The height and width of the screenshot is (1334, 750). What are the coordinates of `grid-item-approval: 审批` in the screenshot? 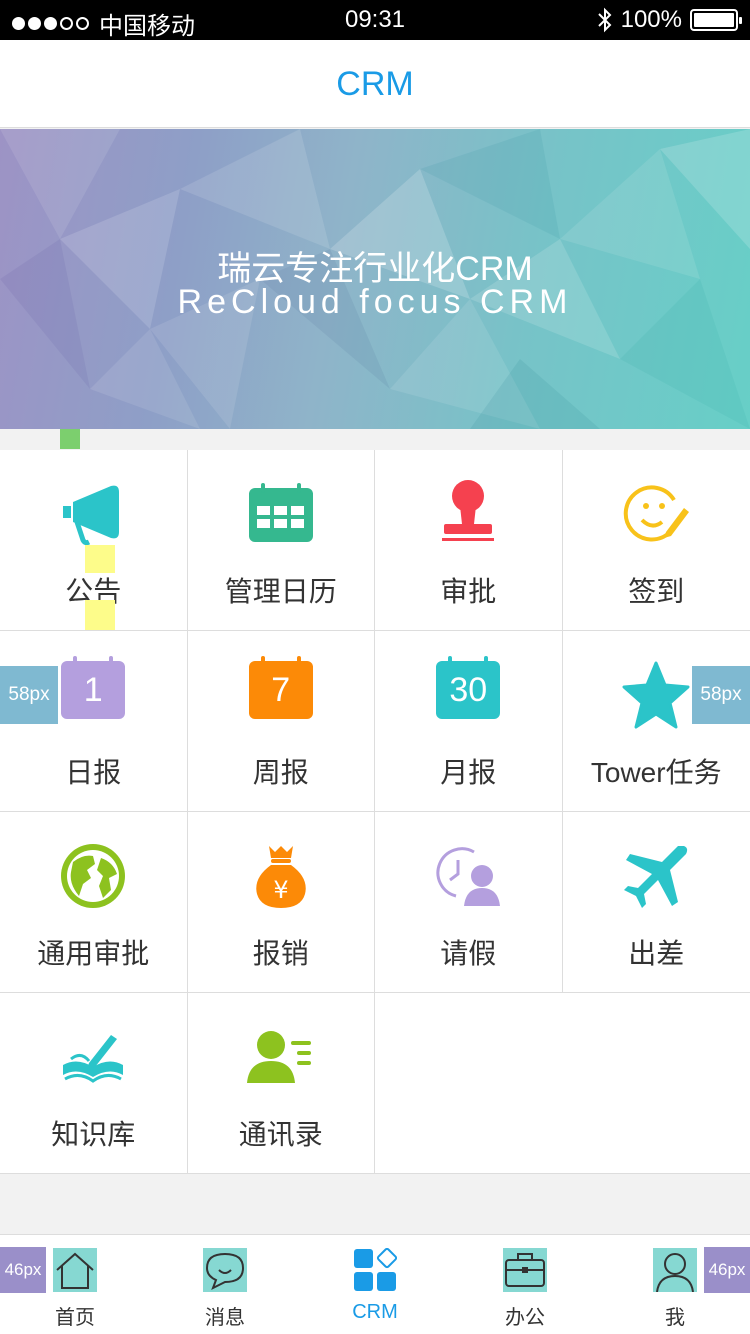 It's located at (469, 540).